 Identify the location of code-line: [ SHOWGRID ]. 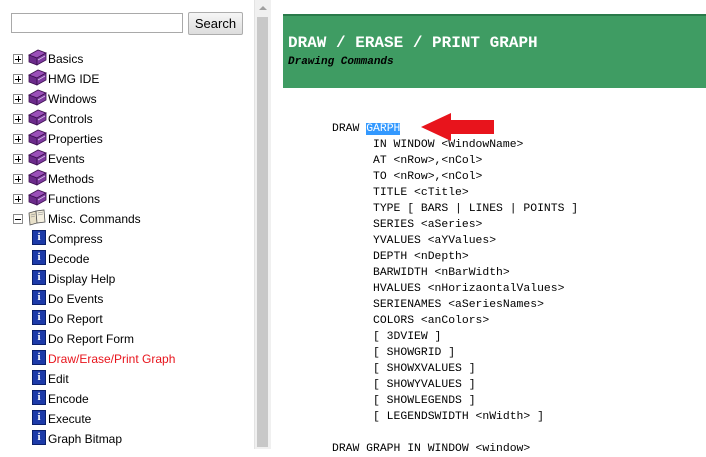
(394, 353).